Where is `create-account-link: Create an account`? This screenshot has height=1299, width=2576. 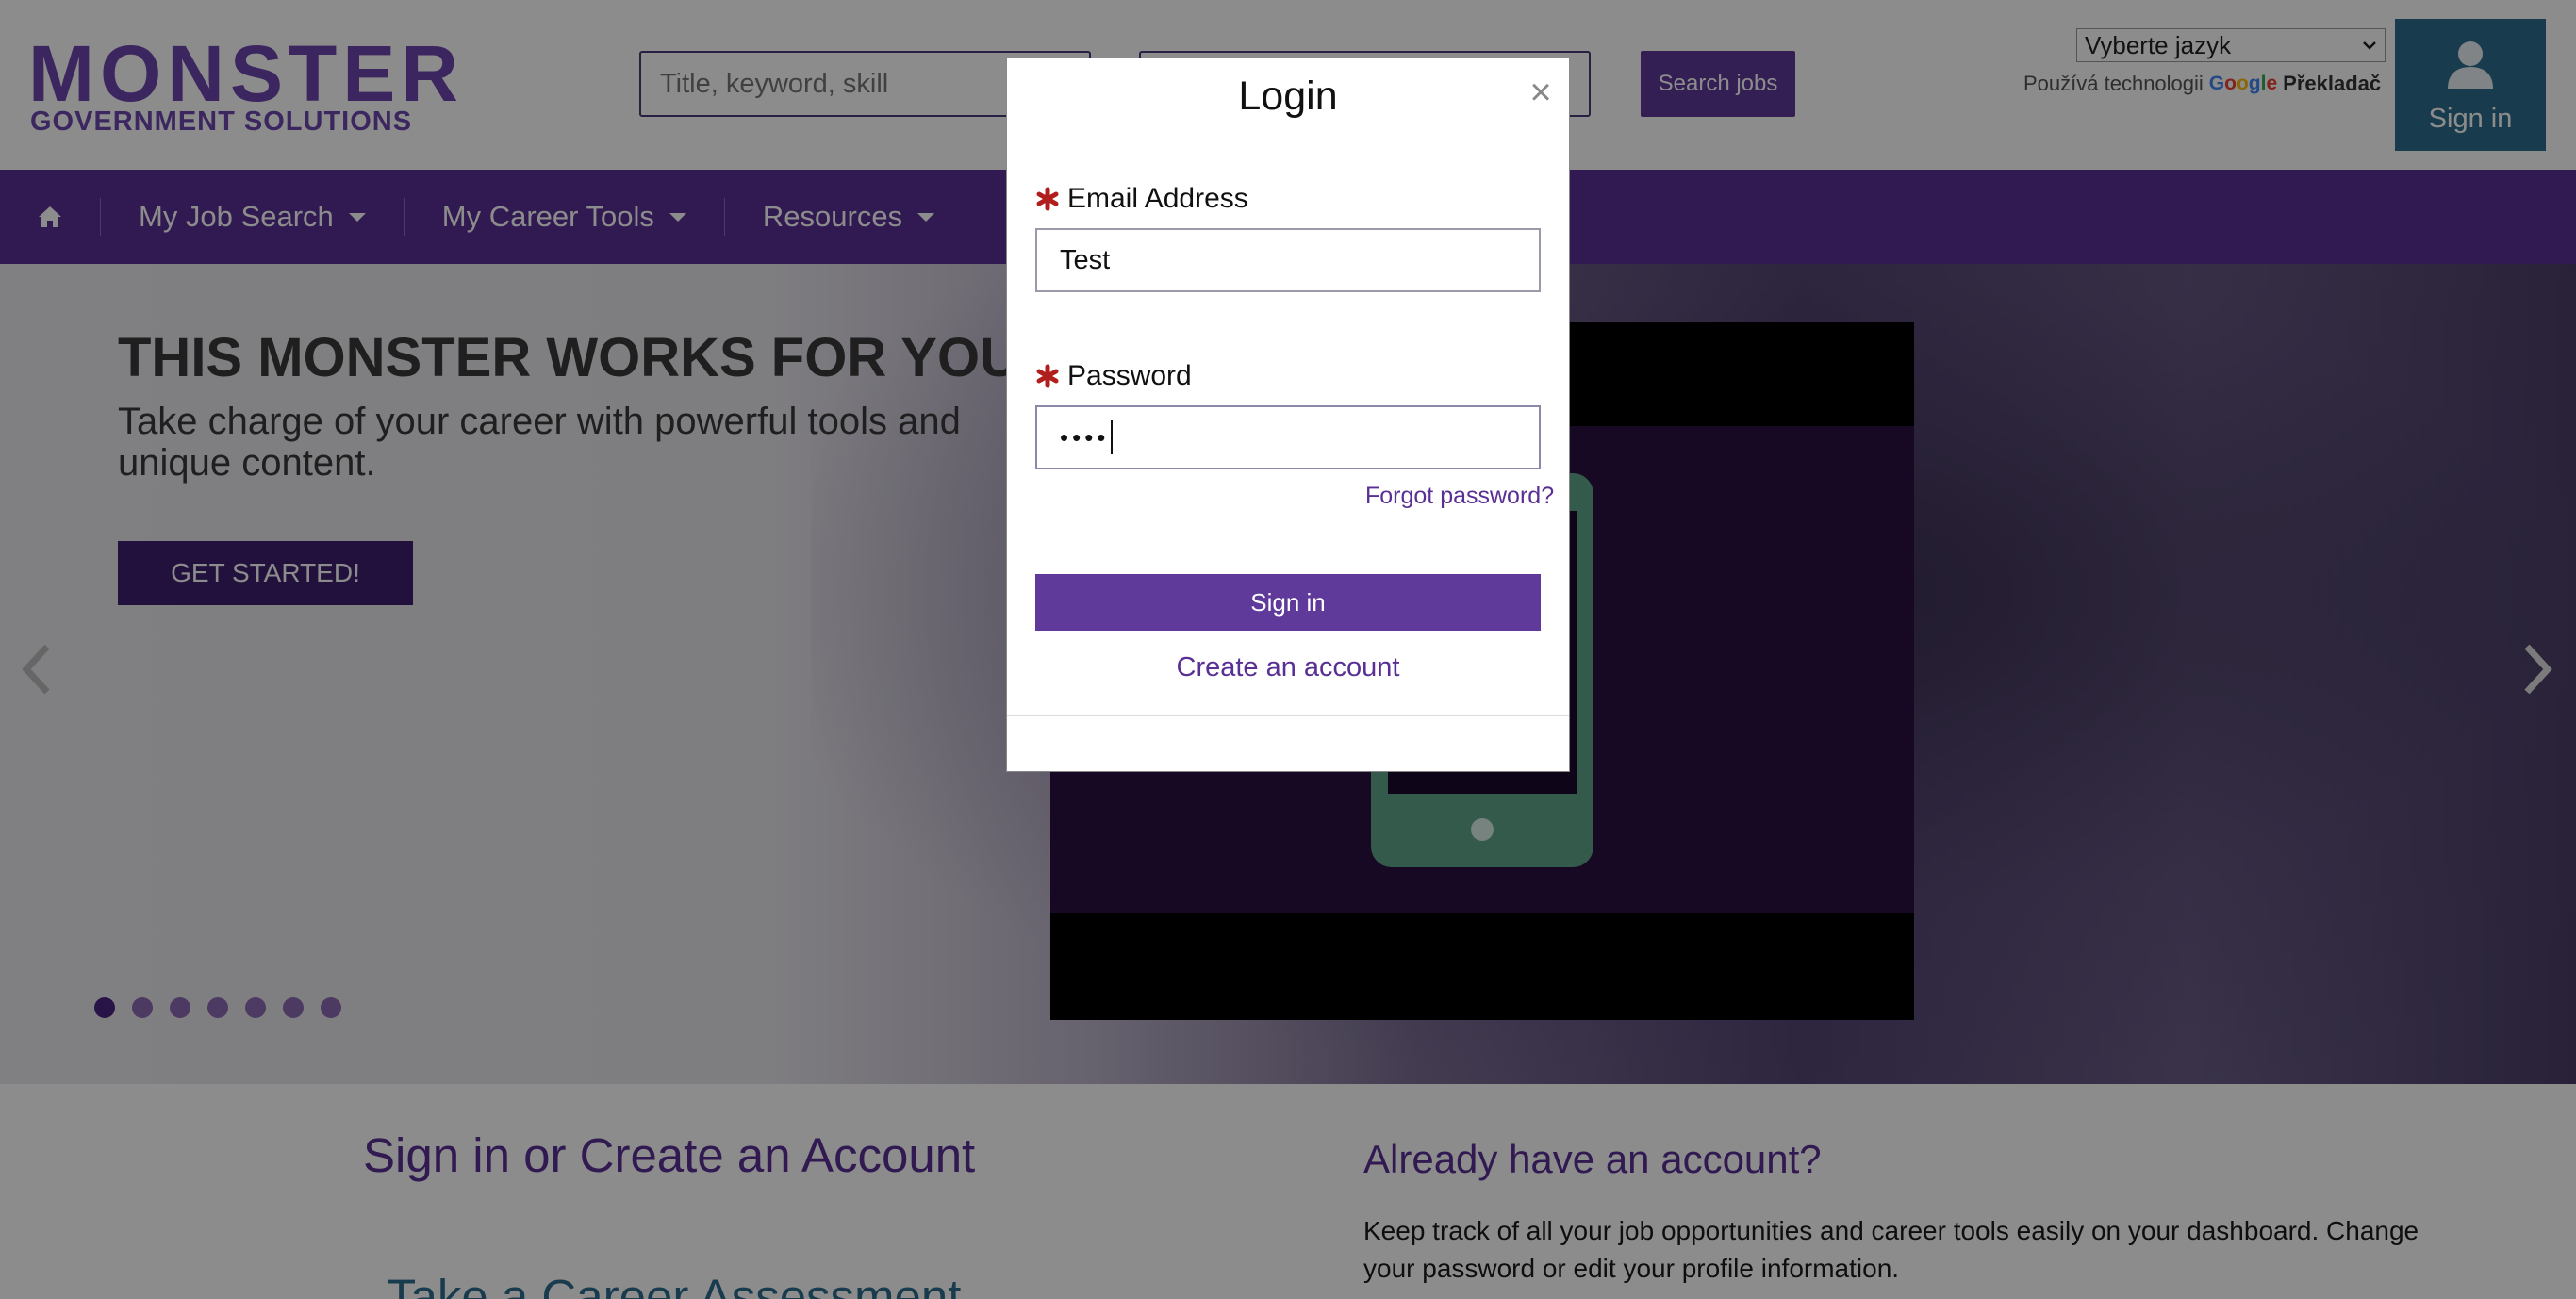 create-account-link: Create an account is located at coordinates (1288, 667).